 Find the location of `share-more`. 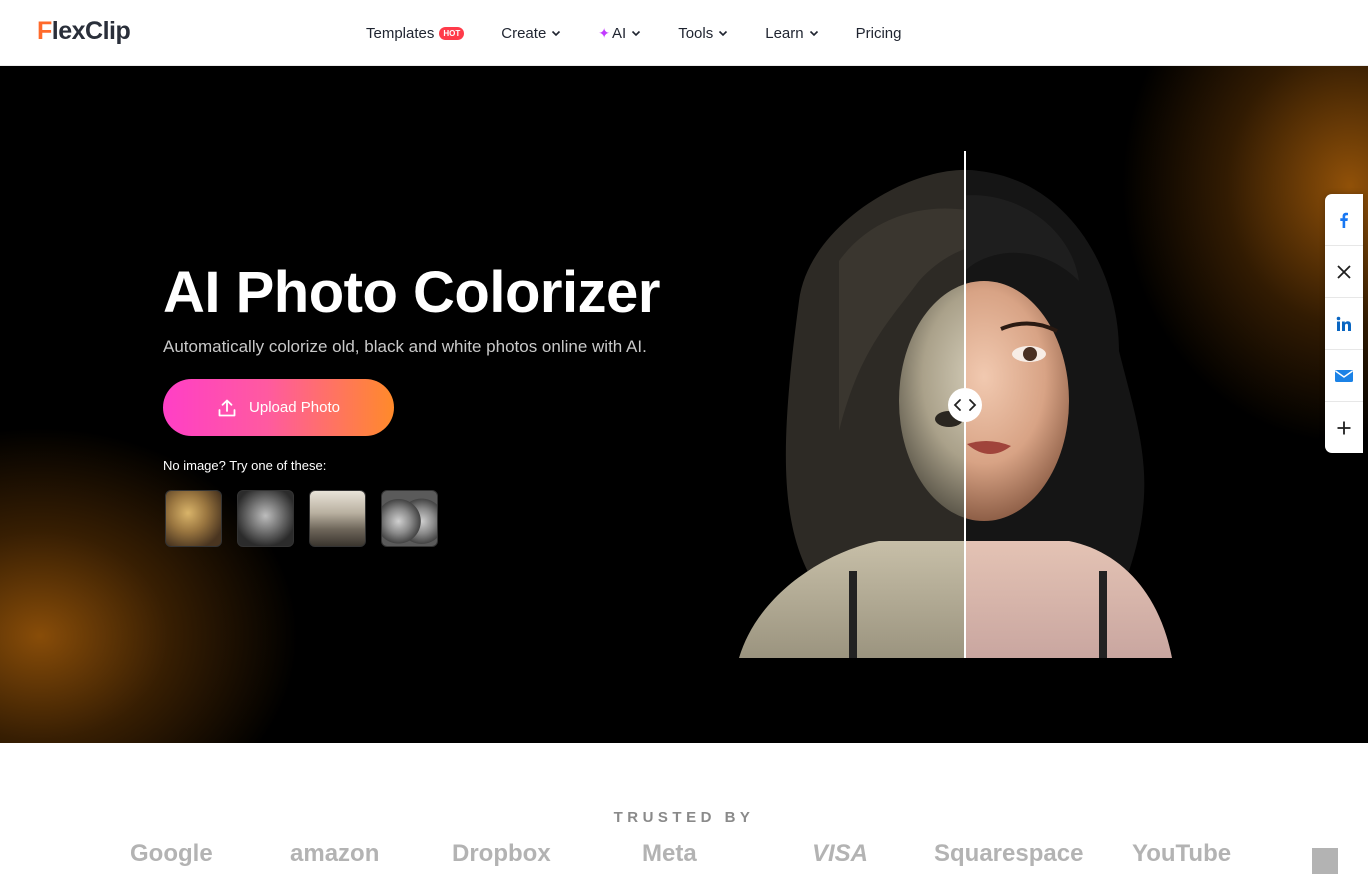

share-more is located at coordinates (1344, 428).